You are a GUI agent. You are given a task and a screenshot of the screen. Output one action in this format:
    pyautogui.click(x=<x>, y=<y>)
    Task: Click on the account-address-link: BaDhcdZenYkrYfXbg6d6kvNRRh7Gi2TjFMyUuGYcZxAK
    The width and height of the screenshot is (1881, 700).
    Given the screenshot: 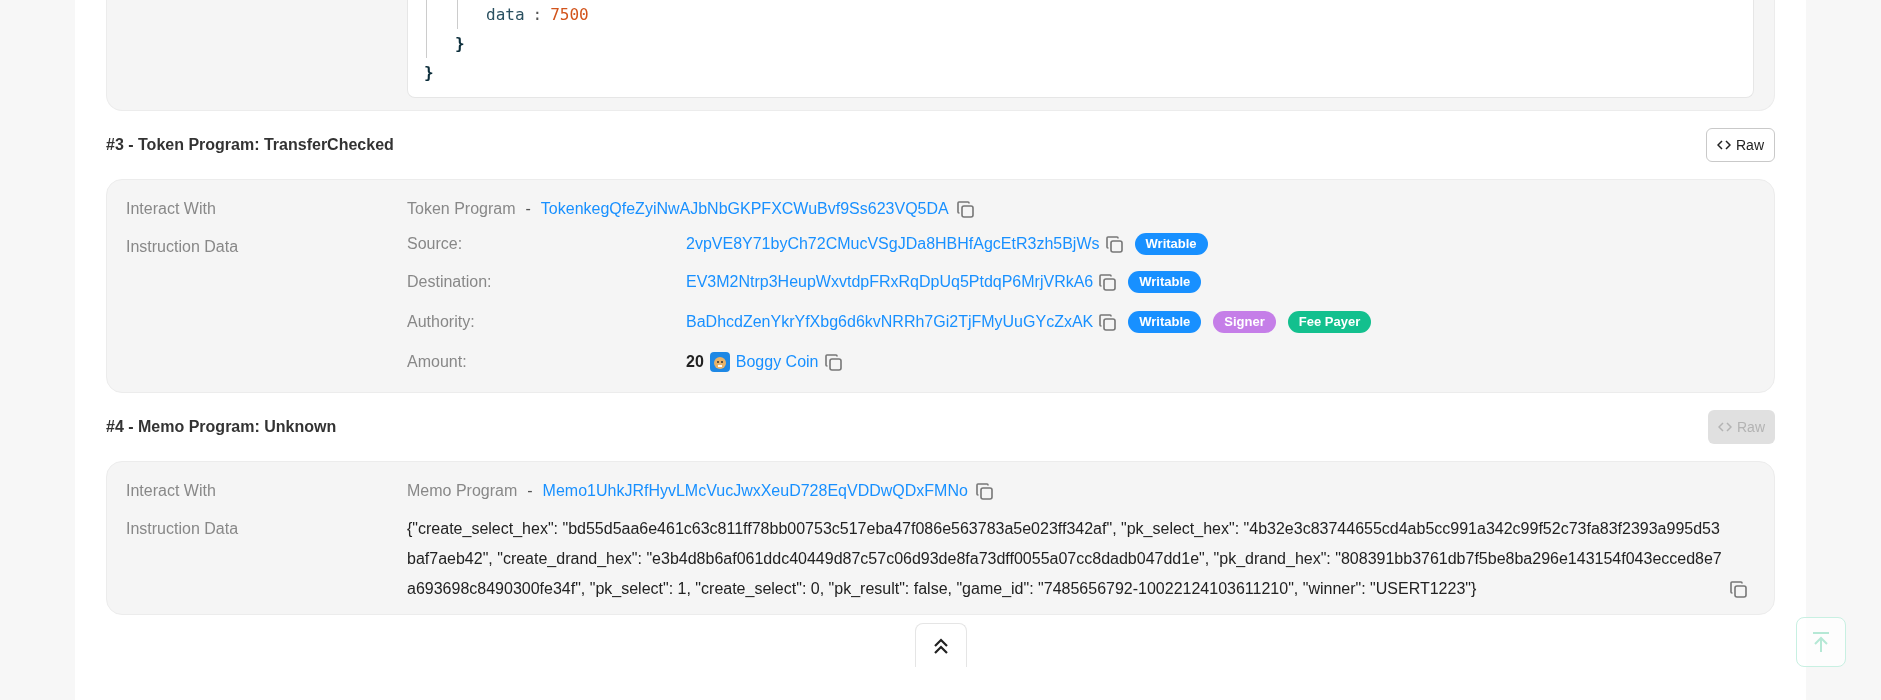 What is the action you would take?
    pyautogui.click(x=890, y=322)
    